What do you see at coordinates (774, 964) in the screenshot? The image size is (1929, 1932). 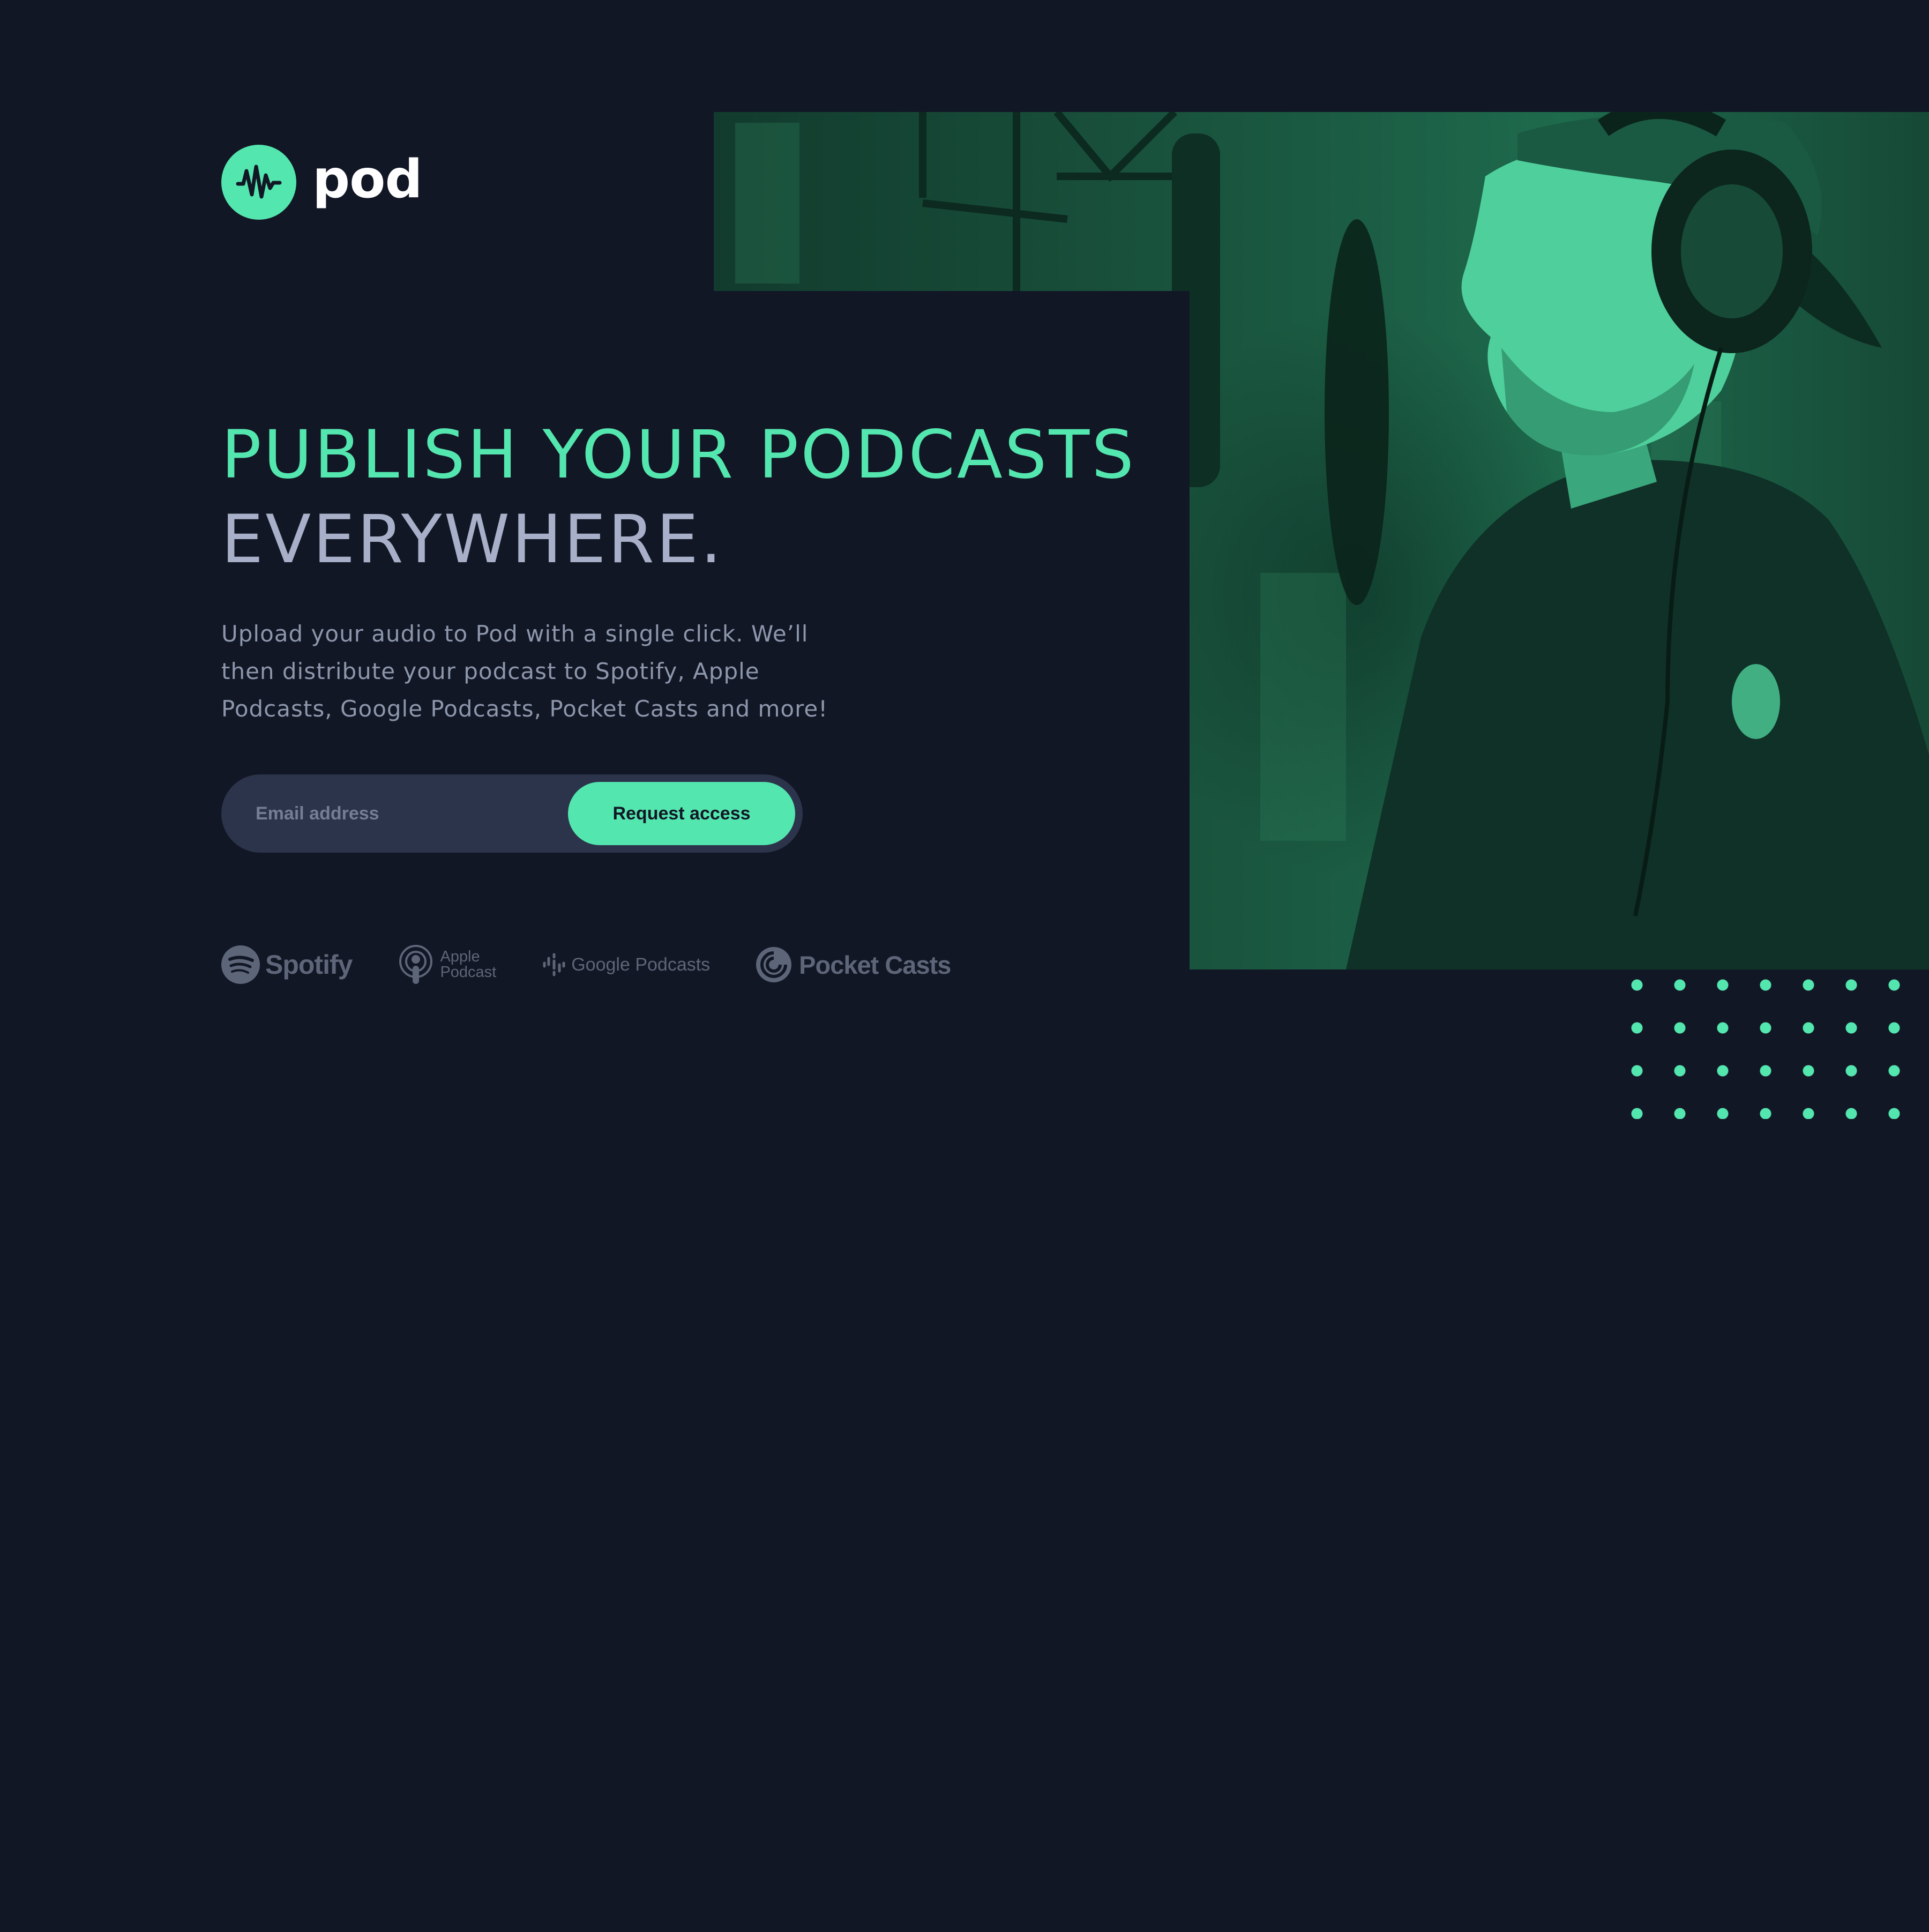 I see `pocket-casts-icon` at bounding box center [774, 964].